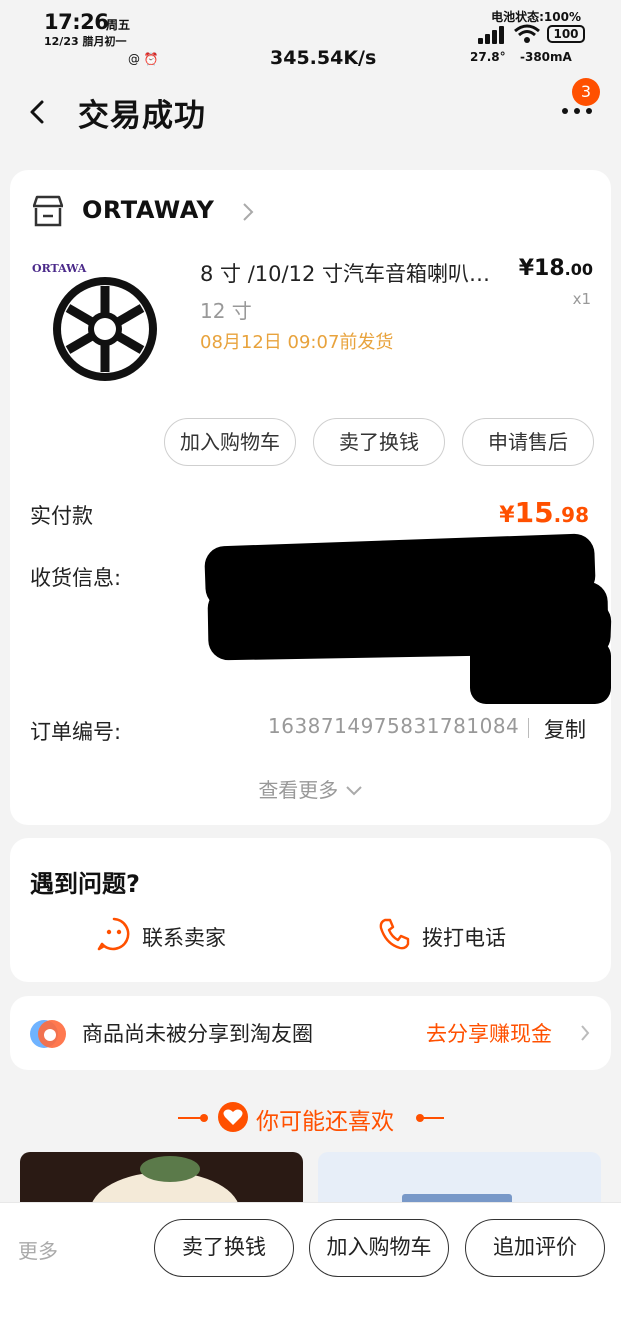  I want to click on taoyou-circle-icon, so click(48, 1034).